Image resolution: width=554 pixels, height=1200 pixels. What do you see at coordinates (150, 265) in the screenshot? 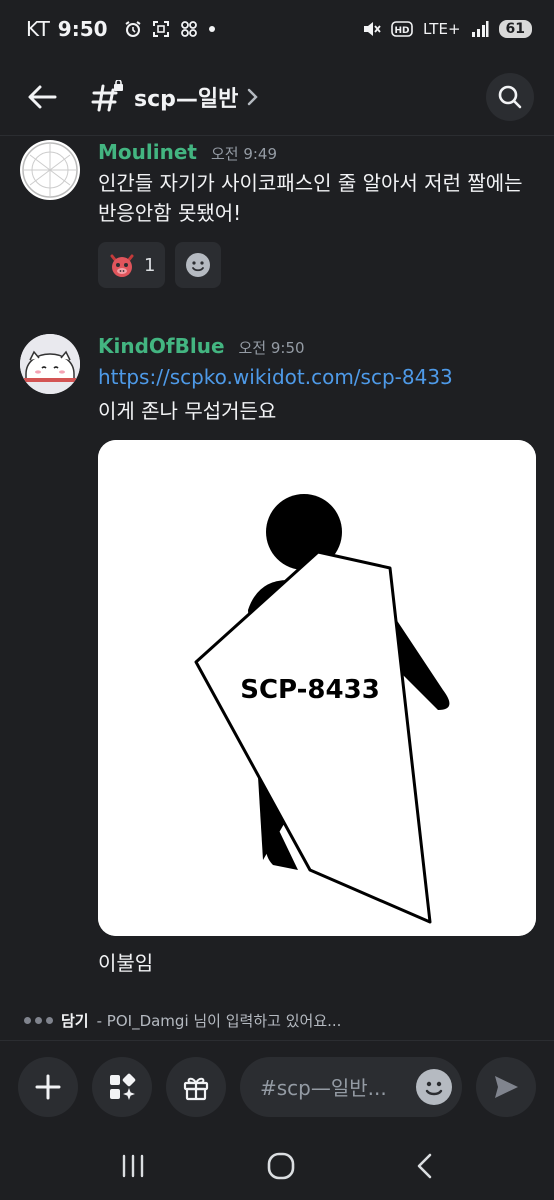
I see `reaction-count: 1` at bounding box center [150, 265].